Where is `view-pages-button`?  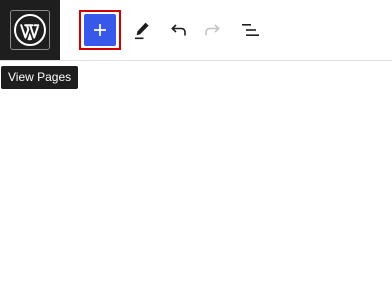
view-pages-button is located at coordinates (30, 30).